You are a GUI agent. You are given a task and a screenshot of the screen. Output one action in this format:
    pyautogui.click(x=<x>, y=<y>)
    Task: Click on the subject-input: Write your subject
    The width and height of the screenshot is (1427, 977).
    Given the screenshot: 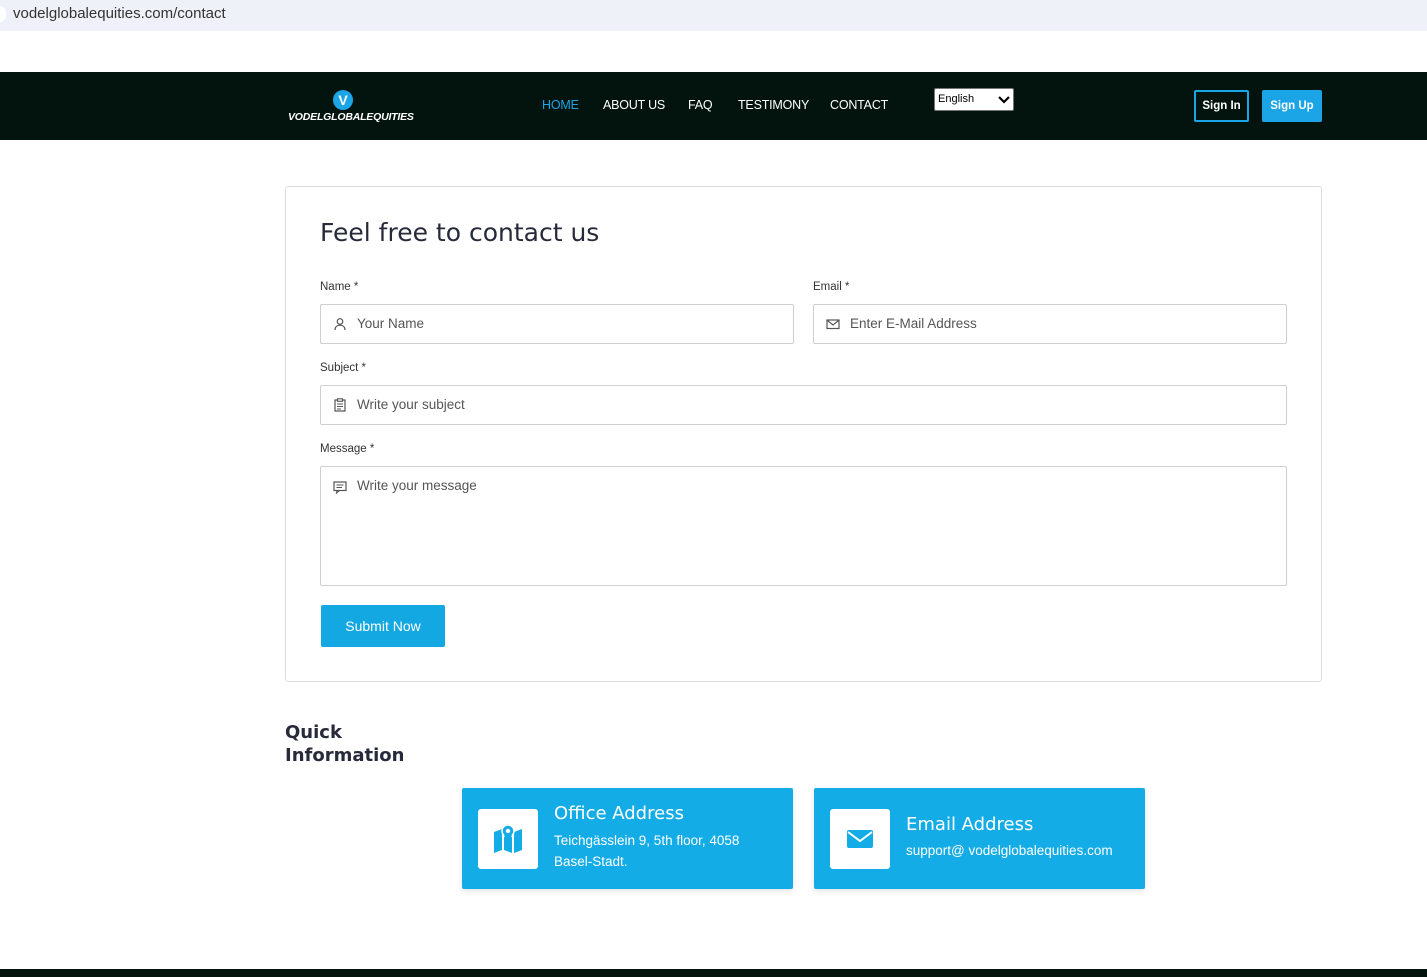 What is the action you would take?
    pyautogui.click(x=803, y=405)
    